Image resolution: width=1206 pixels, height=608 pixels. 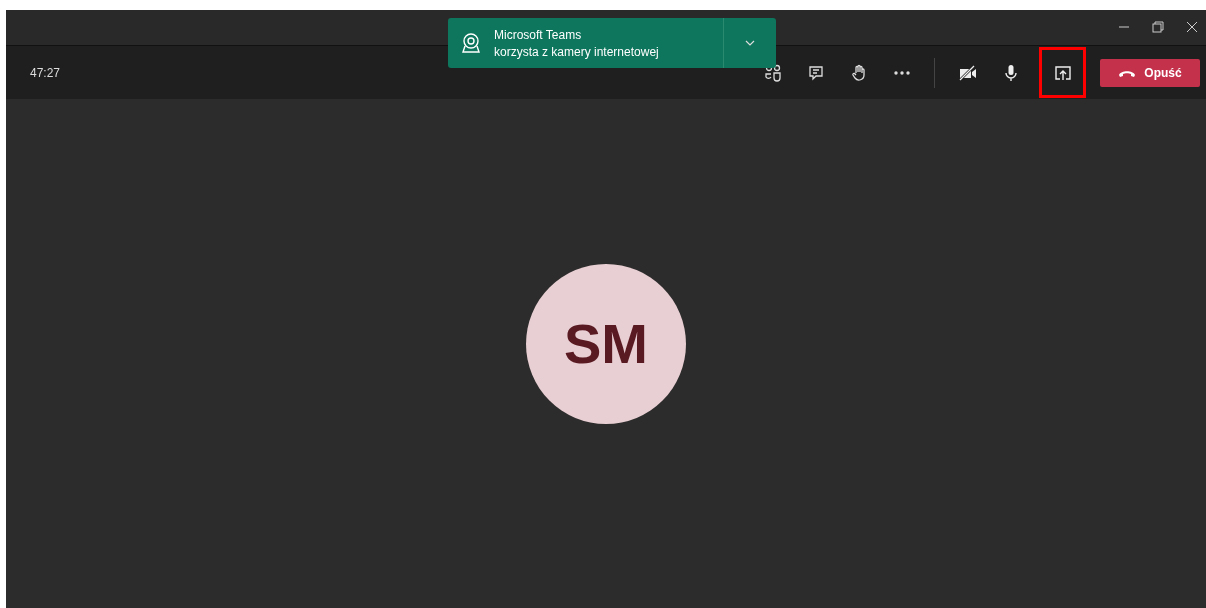 What do you see at coordinates (1192, 27) in the screenshot?
I see `close-icon` at bounding box center [1192, 27].